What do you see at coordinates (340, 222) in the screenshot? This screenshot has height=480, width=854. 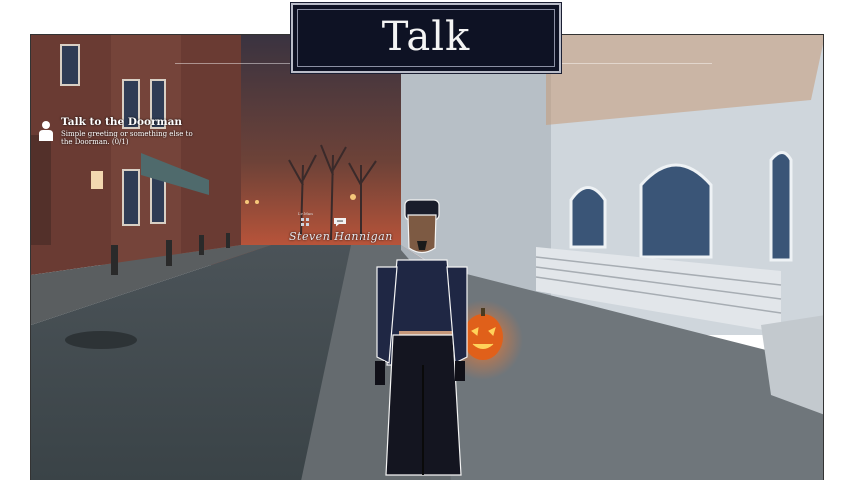 I see `speech-bubble-icon` at bounding box center [340, 222].